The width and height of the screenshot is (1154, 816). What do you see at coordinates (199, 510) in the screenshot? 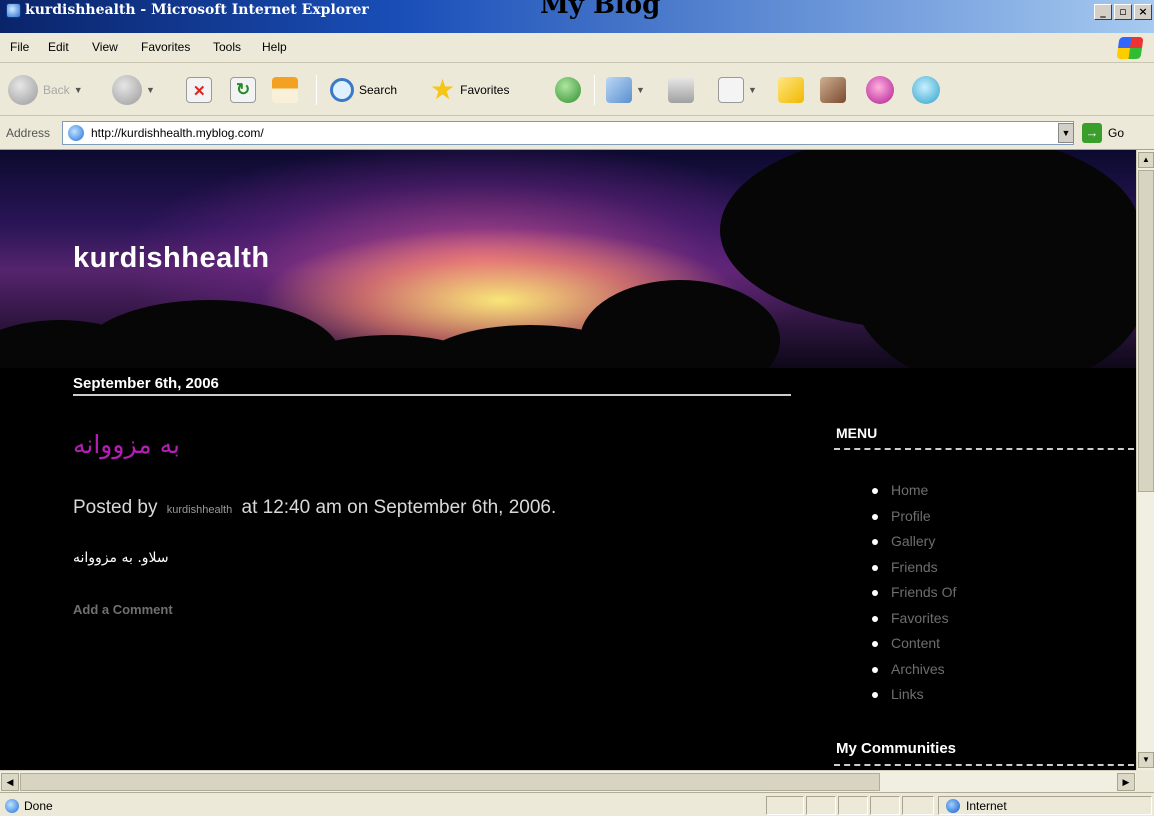
I see `author-link: kurdishhealth` at bounding box center [199, 510].